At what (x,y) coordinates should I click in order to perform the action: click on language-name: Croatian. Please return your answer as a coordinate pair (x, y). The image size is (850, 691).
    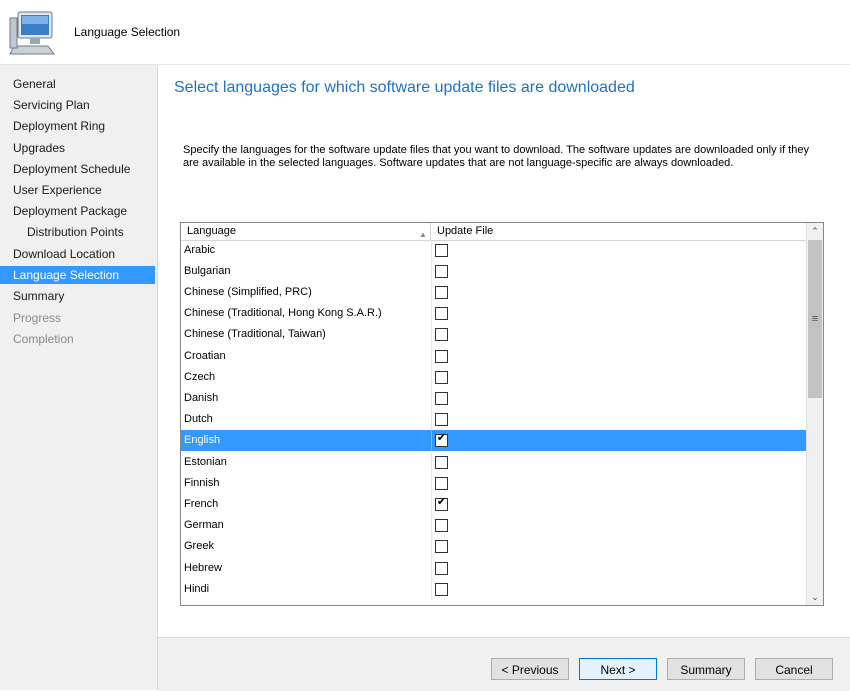
    Looking at the image, I should click on (205, 356).